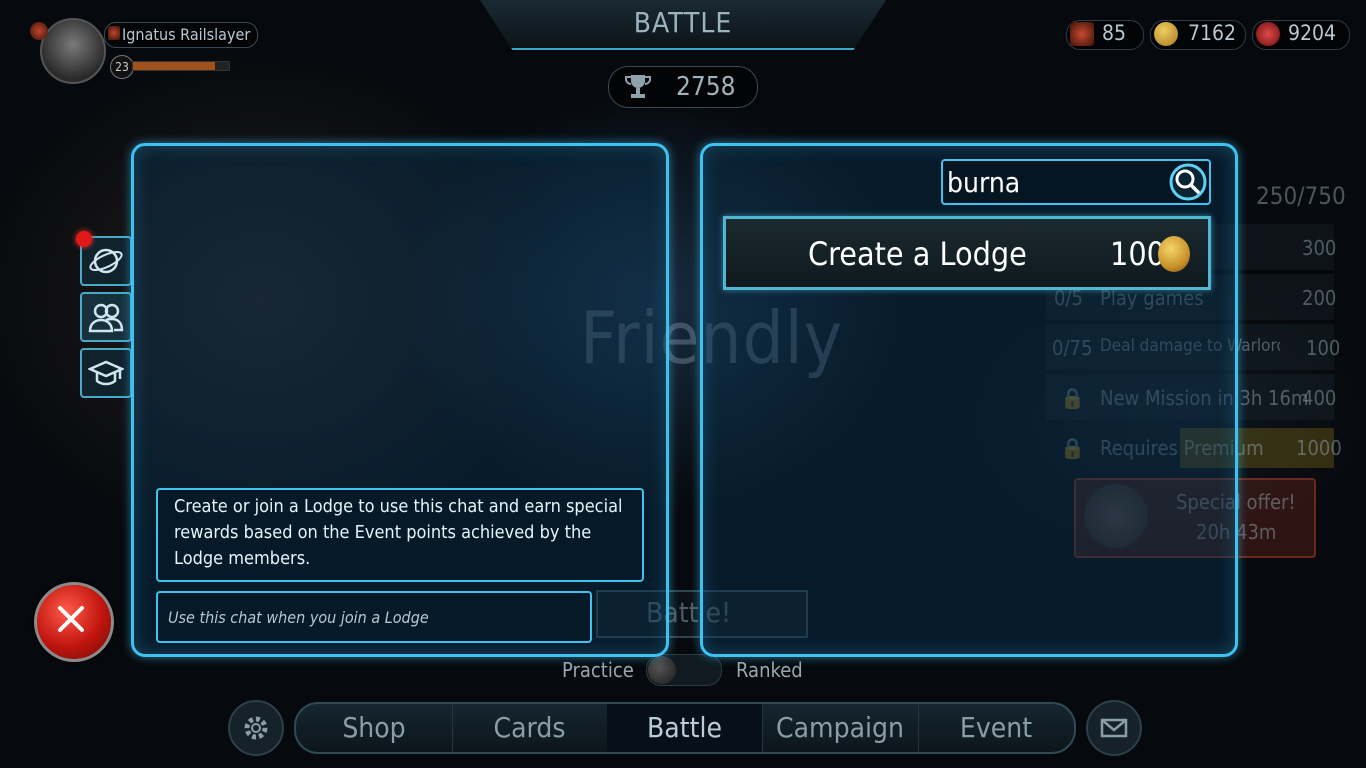  I want to click on academy-cap-icon, so click(106, 373).